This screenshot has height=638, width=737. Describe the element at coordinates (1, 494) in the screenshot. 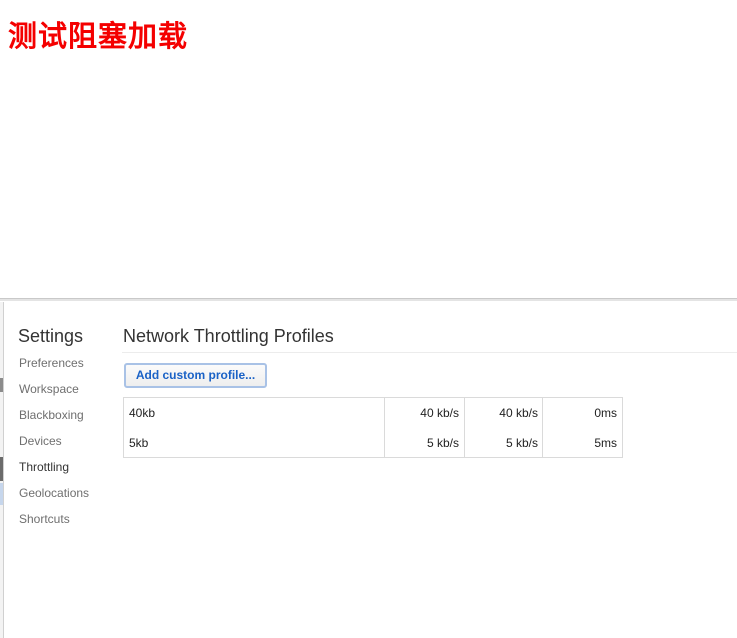

I see `edge-marker-highlight` at that location.